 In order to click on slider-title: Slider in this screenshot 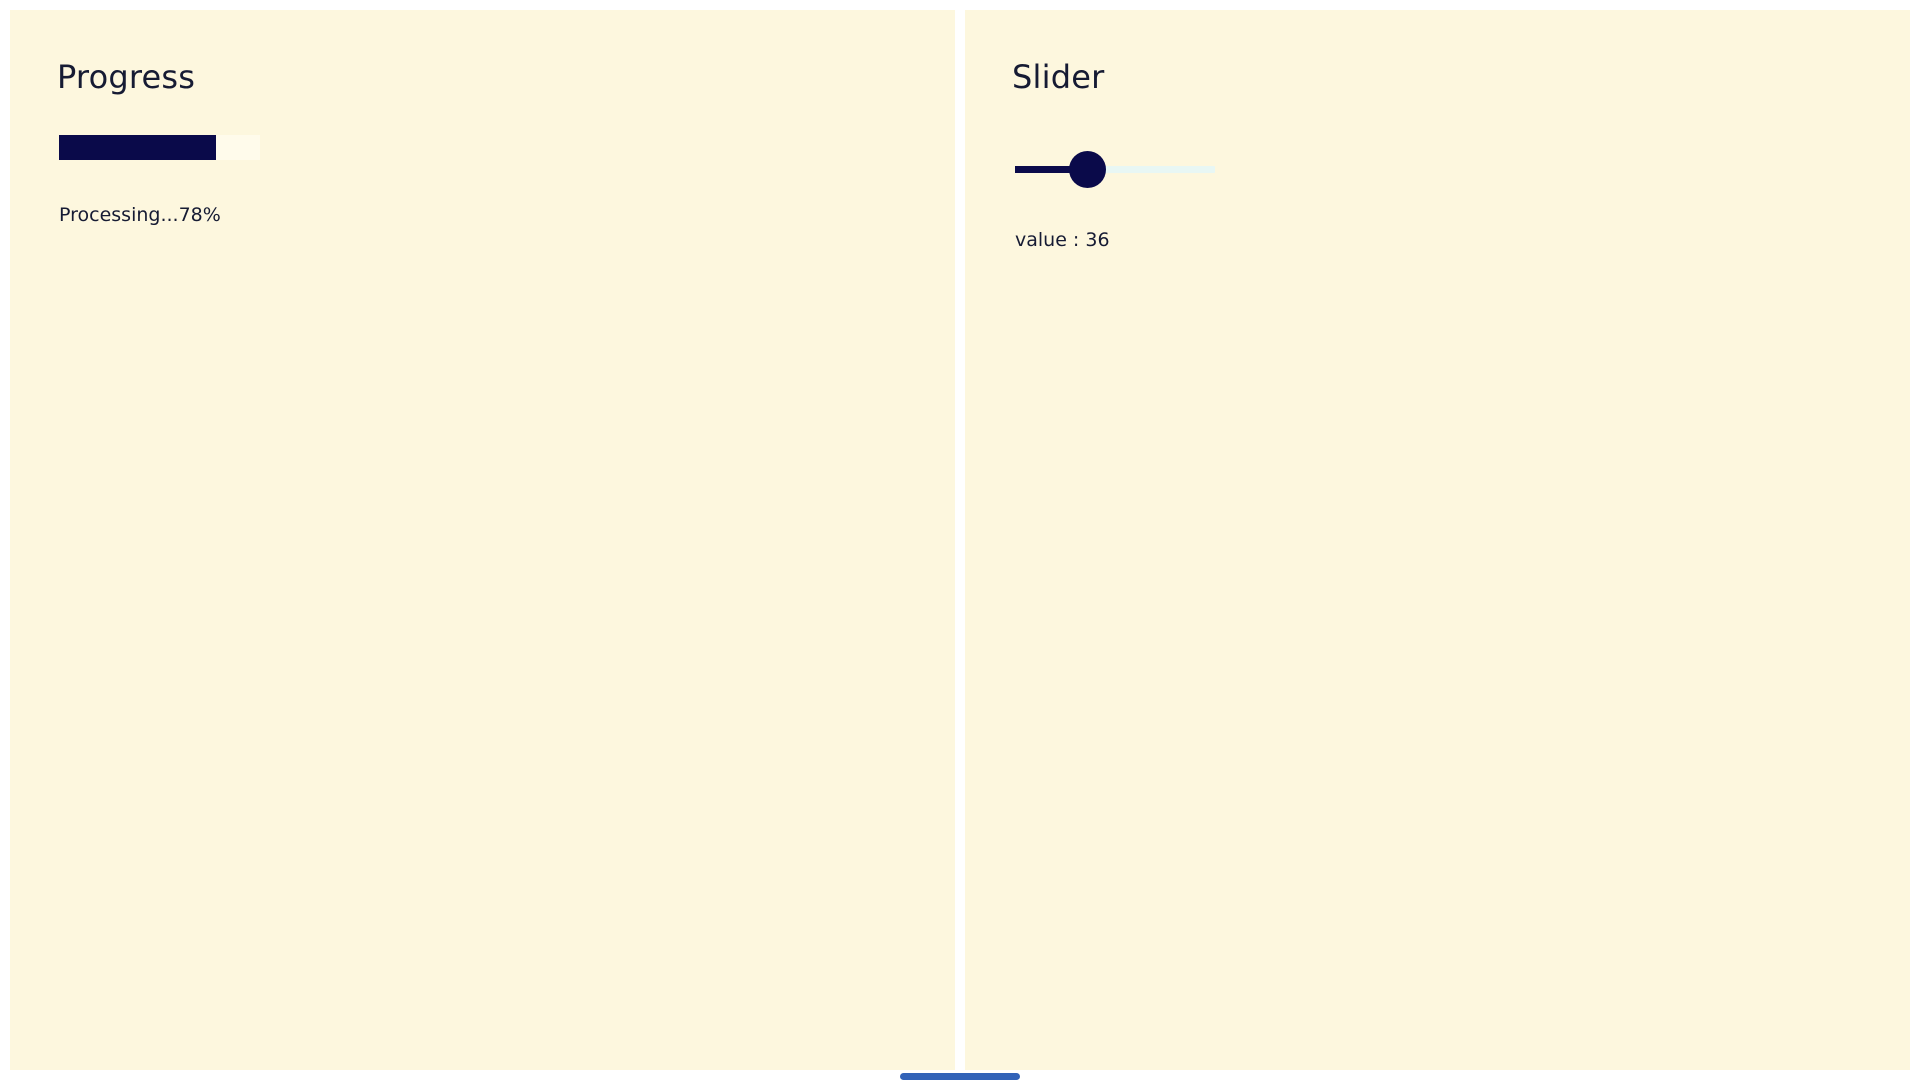, I will do `click(1058, 77)`.